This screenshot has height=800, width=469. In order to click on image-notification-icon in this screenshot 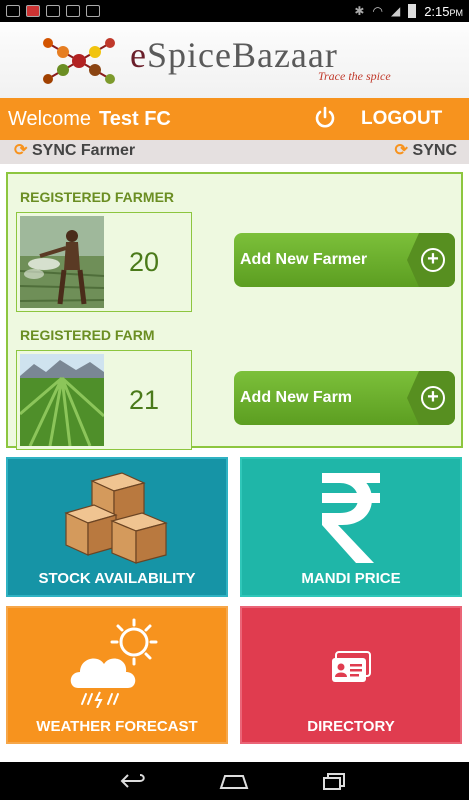, I will do `click(53, 11)`.